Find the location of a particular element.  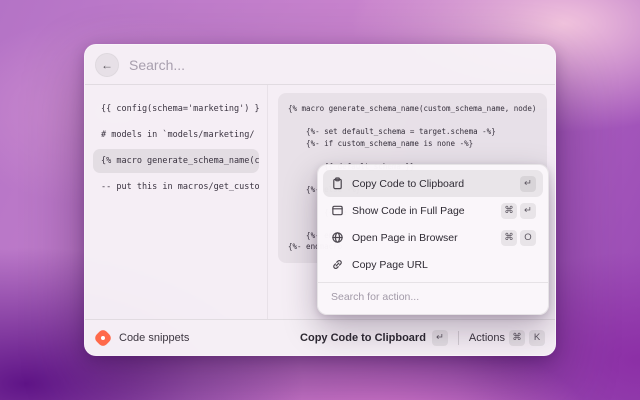

back-icon: ← is located at coordinates (107, 64).